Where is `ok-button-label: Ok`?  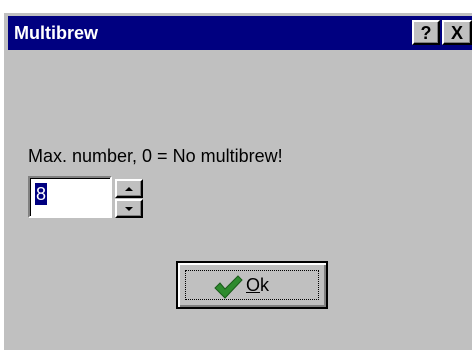
ok-button-label: Ok is located at coordinates (257, 285).